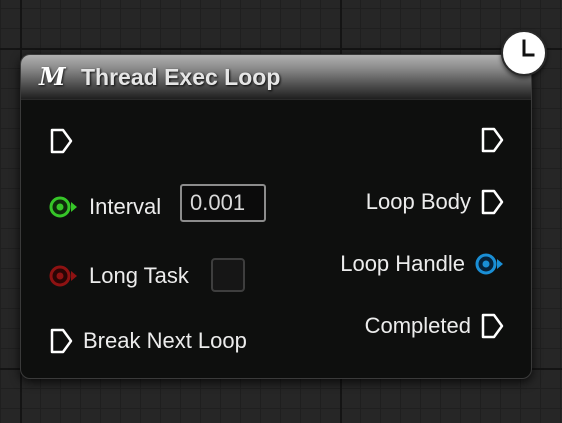 The width and height of the screenshot is (562, 423). I want to click on break-next-loop-label: Break Next Loop, so click(165, 340).